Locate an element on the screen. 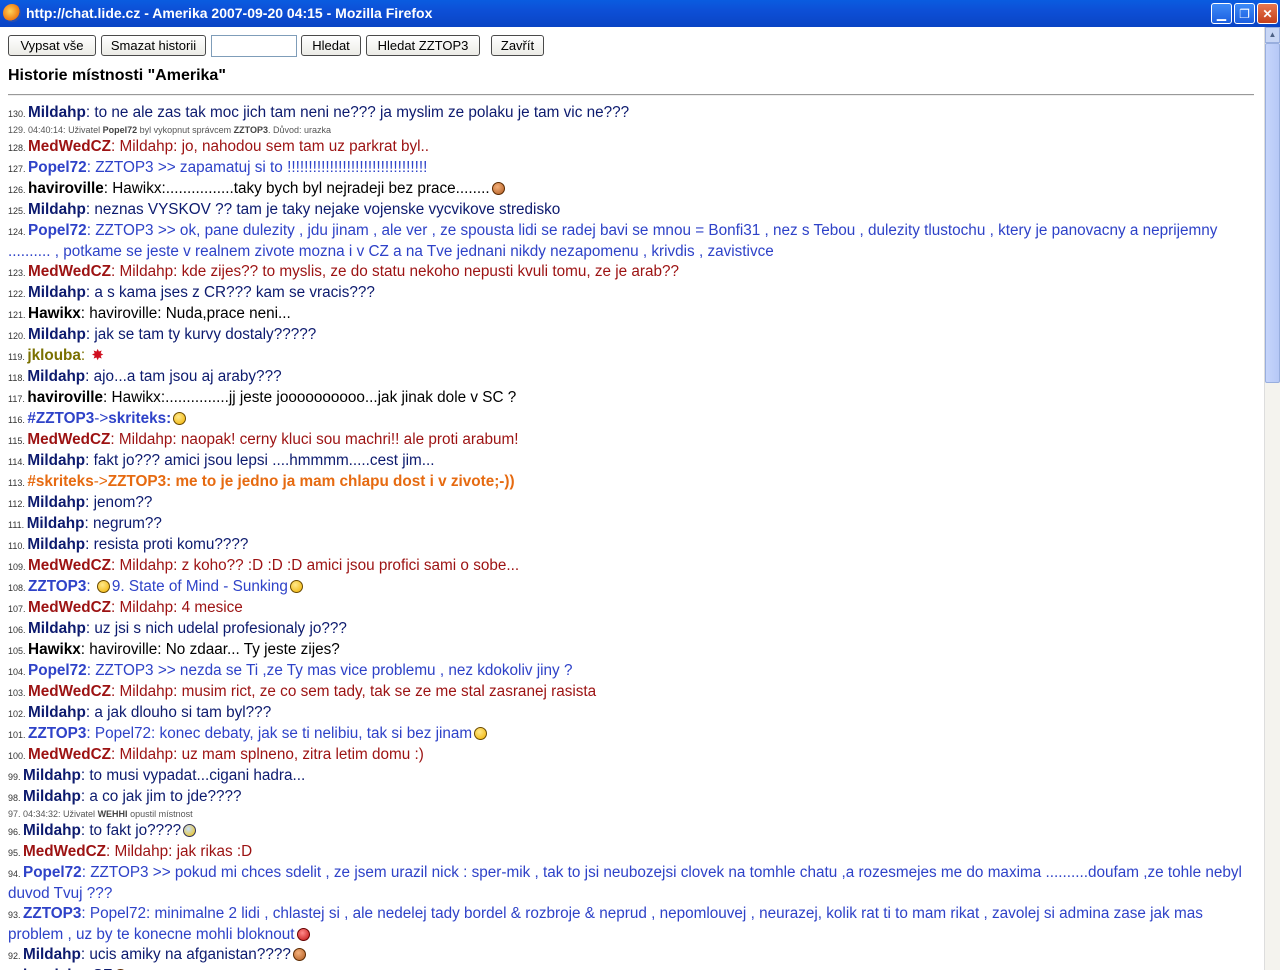 The image size is (1280, 970). whisper-arrow: -> is located at coordinates (100, 481).